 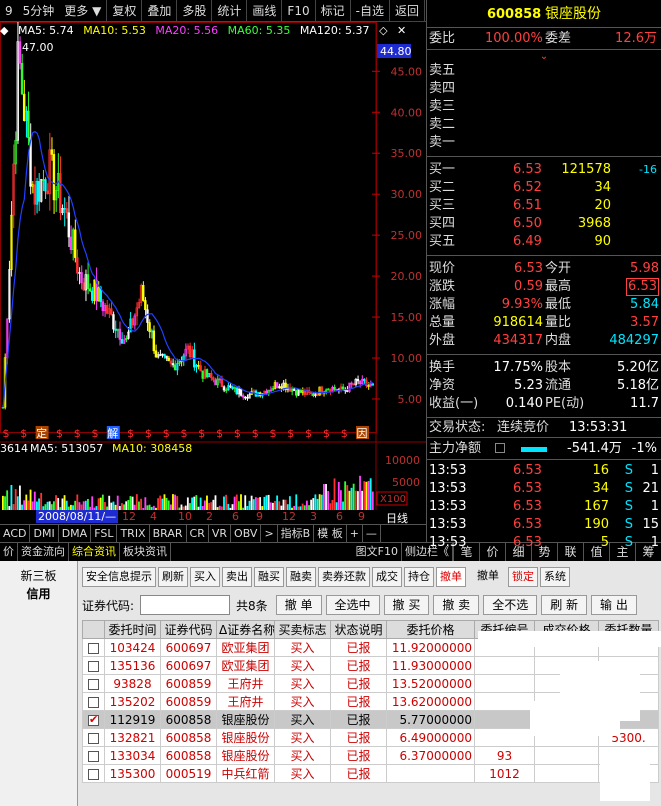 What do you see at coordinates (188, 629) in the screenshot?
I see `column-header: 证券代码` at bounding box center [188, 629].